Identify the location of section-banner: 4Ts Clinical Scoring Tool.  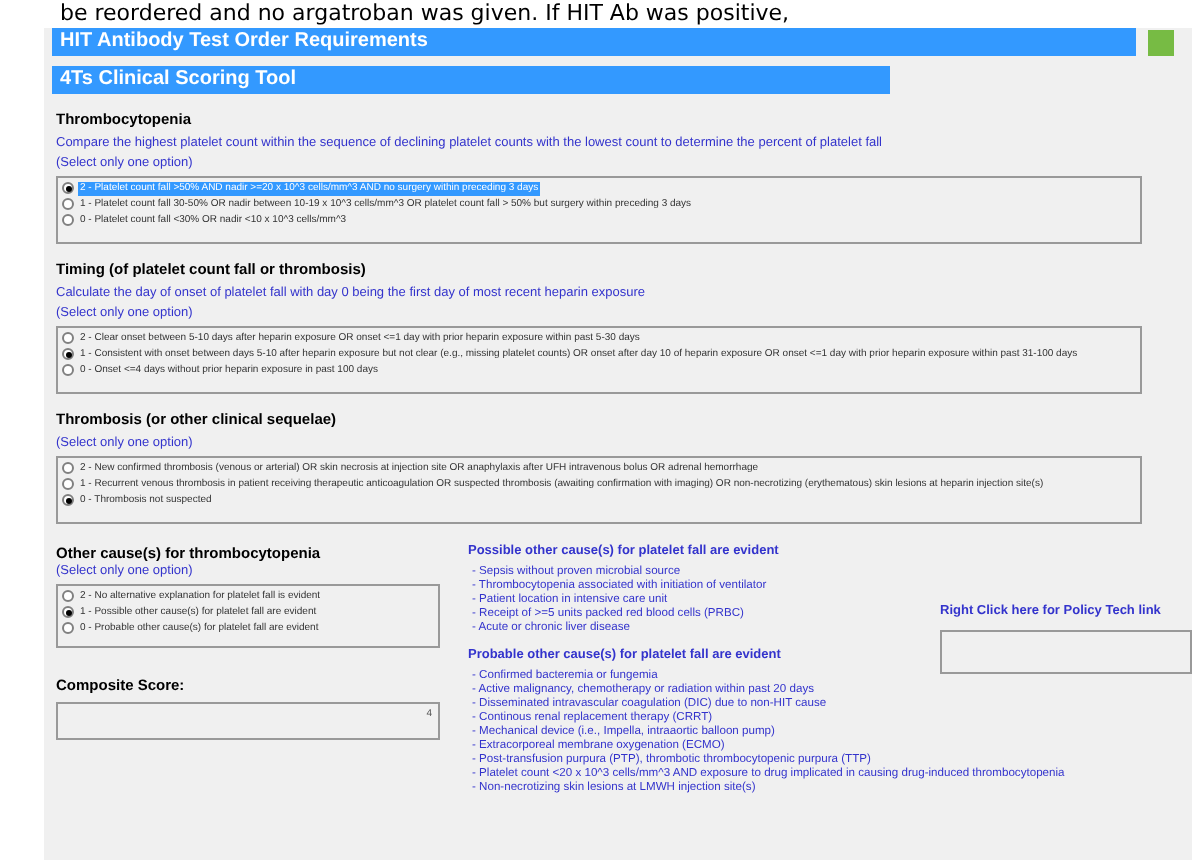
(471, 80).